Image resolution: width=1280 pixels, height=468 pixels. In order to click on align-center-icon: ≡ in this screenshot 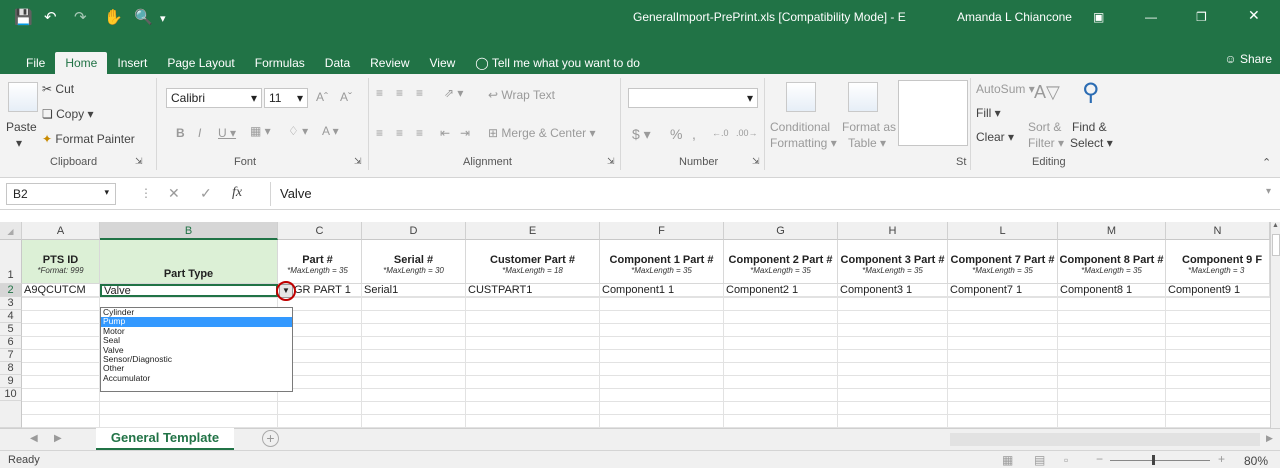, I will do `click(399, 133)`.